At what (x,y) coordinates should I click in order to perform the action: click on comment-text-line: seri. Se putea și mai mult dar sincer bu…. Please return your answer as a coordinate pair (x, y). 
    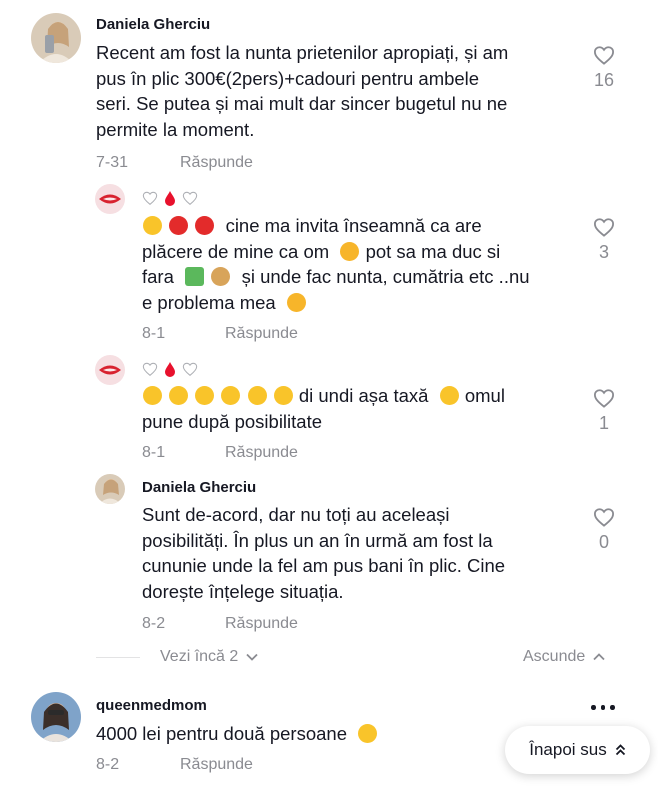
    Looking at the image, I should click on (302, 103).